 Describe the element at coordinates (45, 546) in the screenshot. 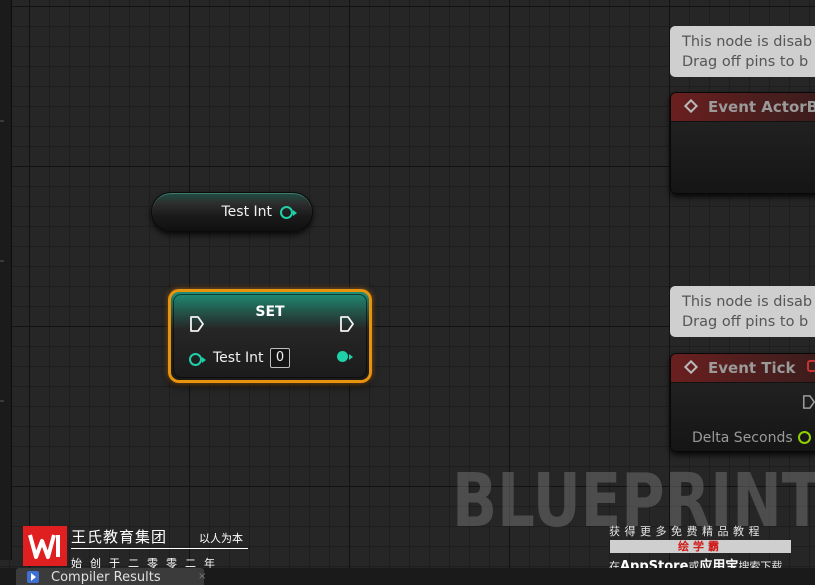

I see `logo-icon` at that location.